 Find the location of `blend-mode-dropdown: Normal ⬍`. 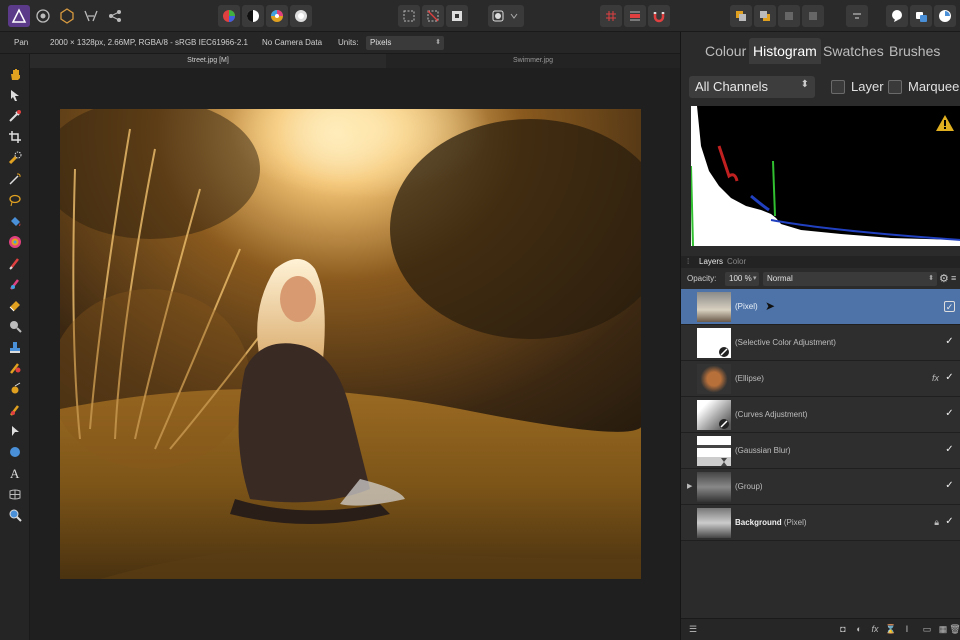

blend-mode-dropdown: Normal ⬍ is located at coordinates (850, 279).